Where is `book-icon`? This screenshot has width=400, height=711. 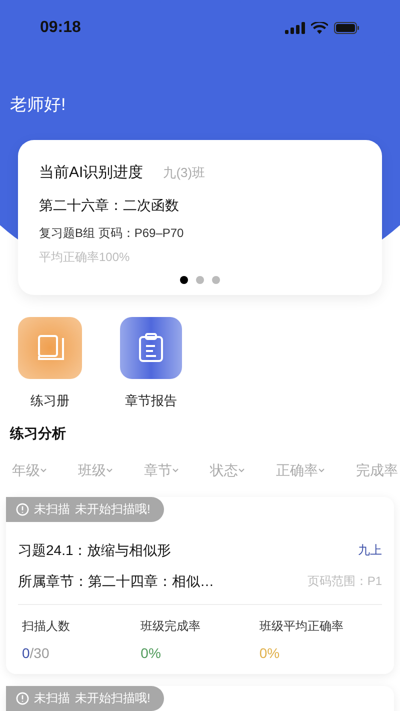
book-icon is located at coordinates (50, 348).